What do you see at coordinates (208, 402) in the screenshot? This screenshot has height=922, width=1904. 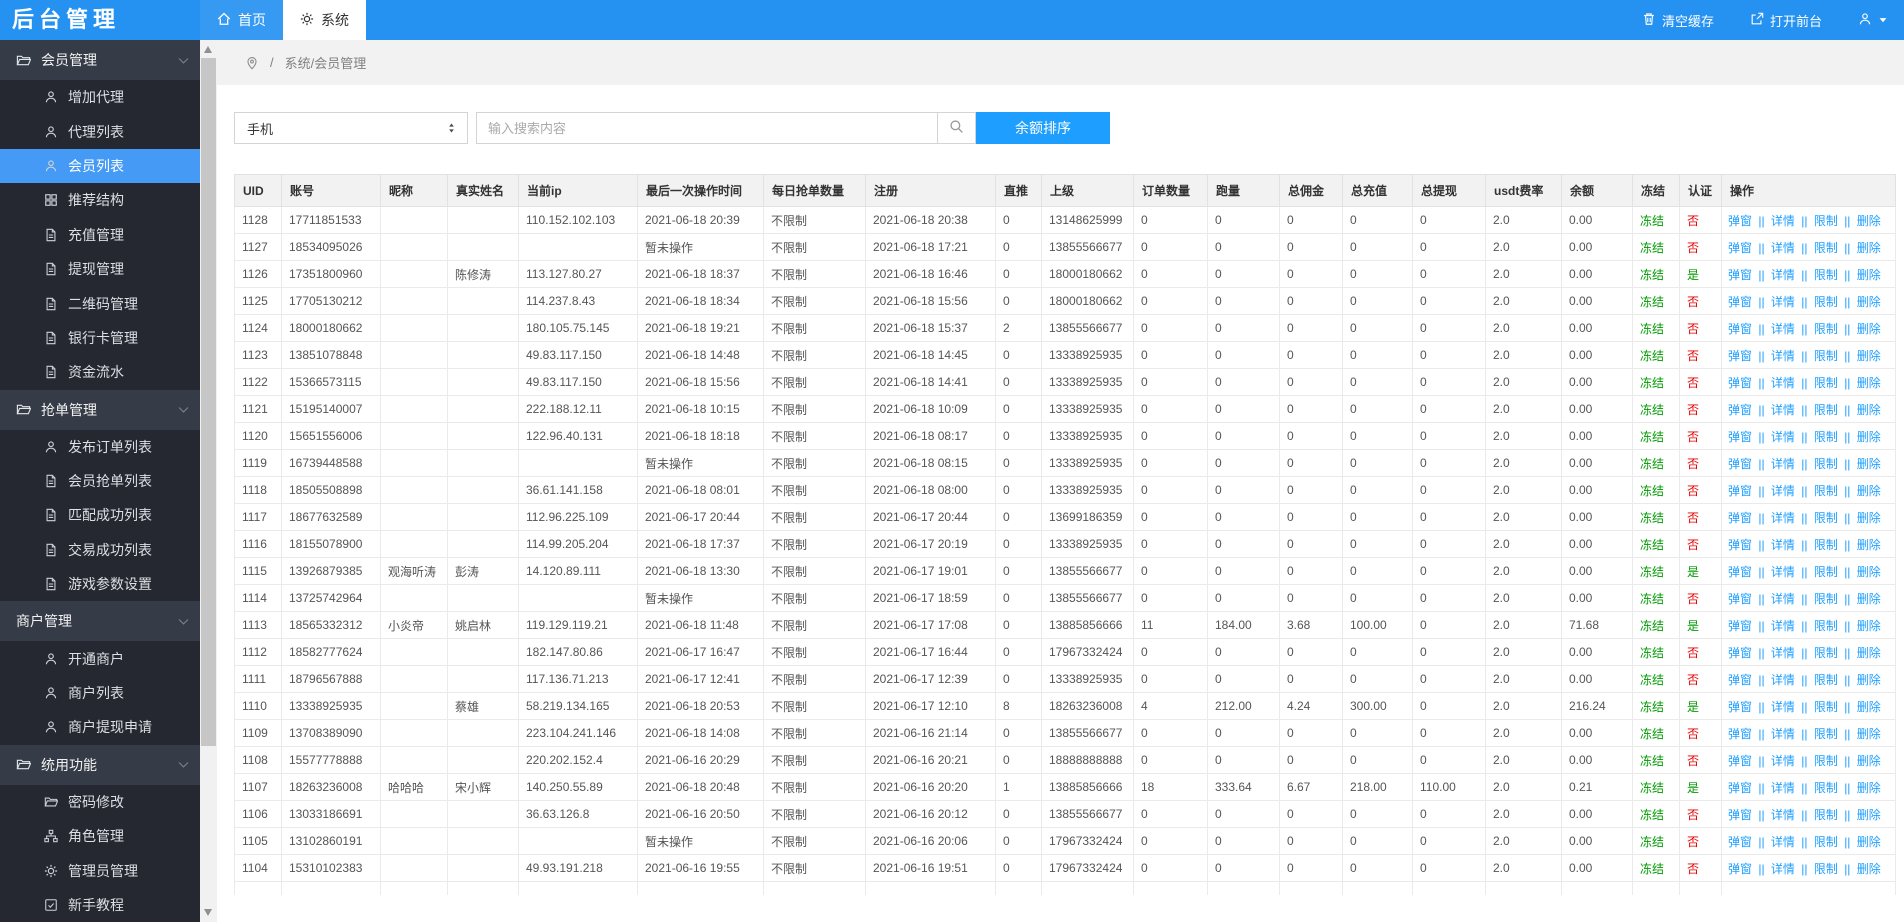 I see `scrollbar-thumb` at bounding box center [208, 402].